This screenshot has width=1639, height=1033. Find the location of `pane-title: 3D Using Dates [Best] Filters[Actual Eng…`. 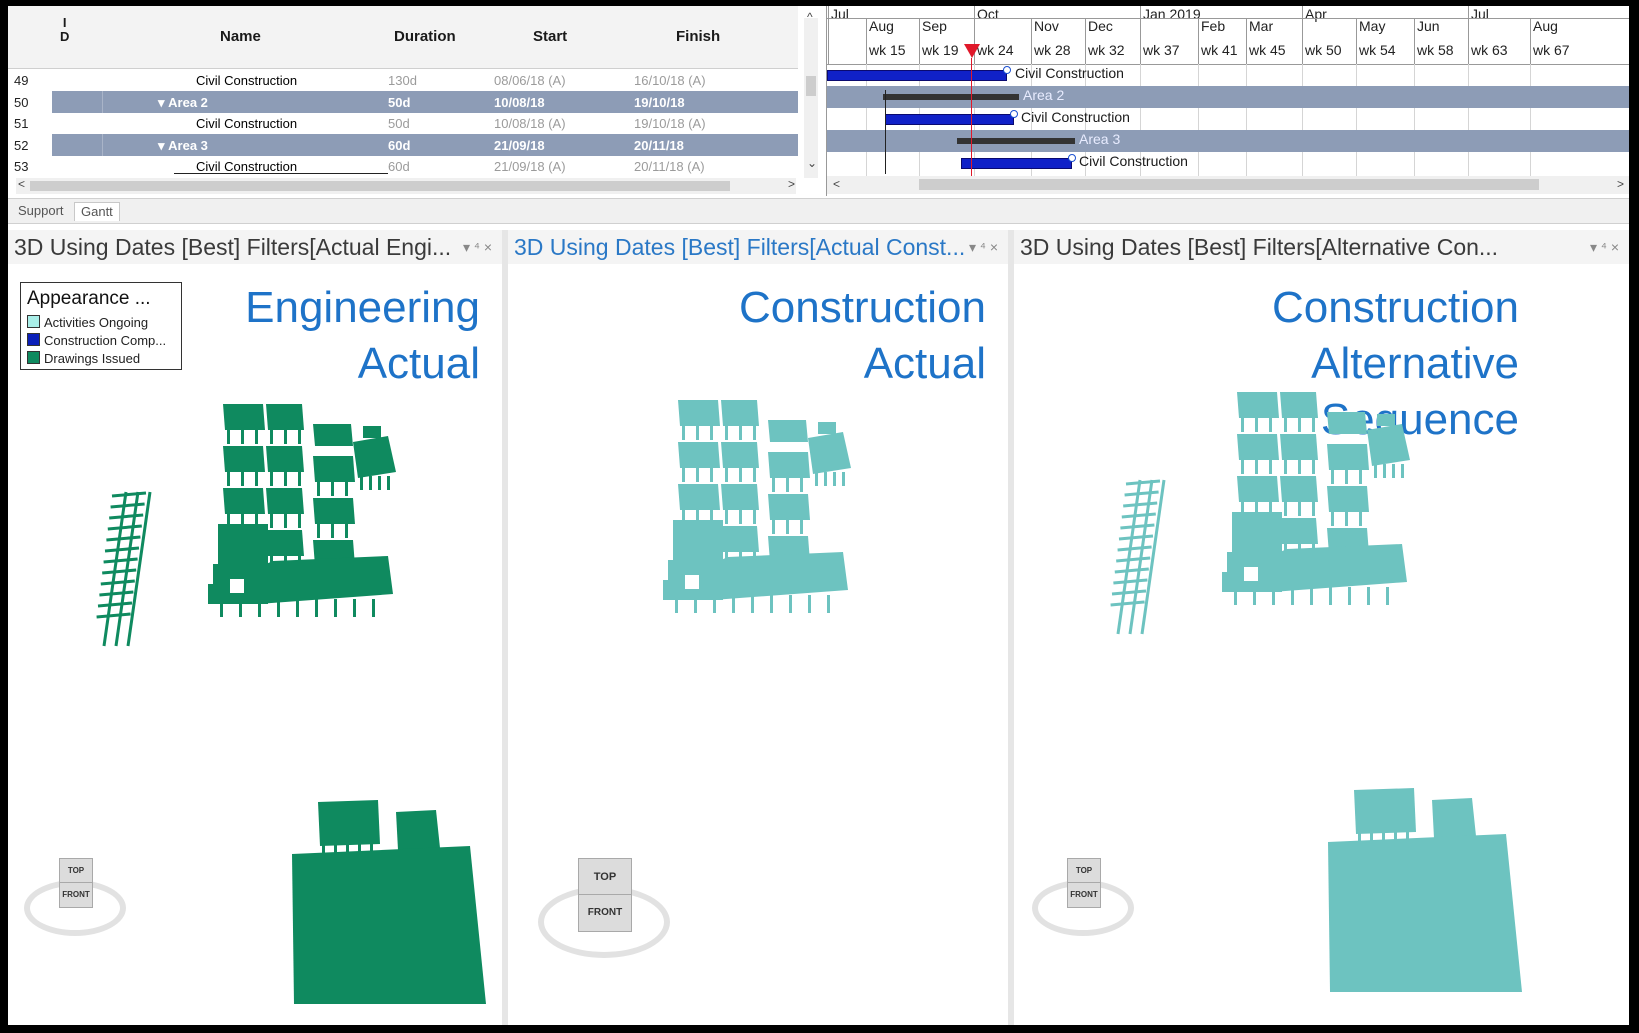

pane-title: 3D Using Dates [Best] Filters[Actual Eng… is located at coordinates (255, 247).